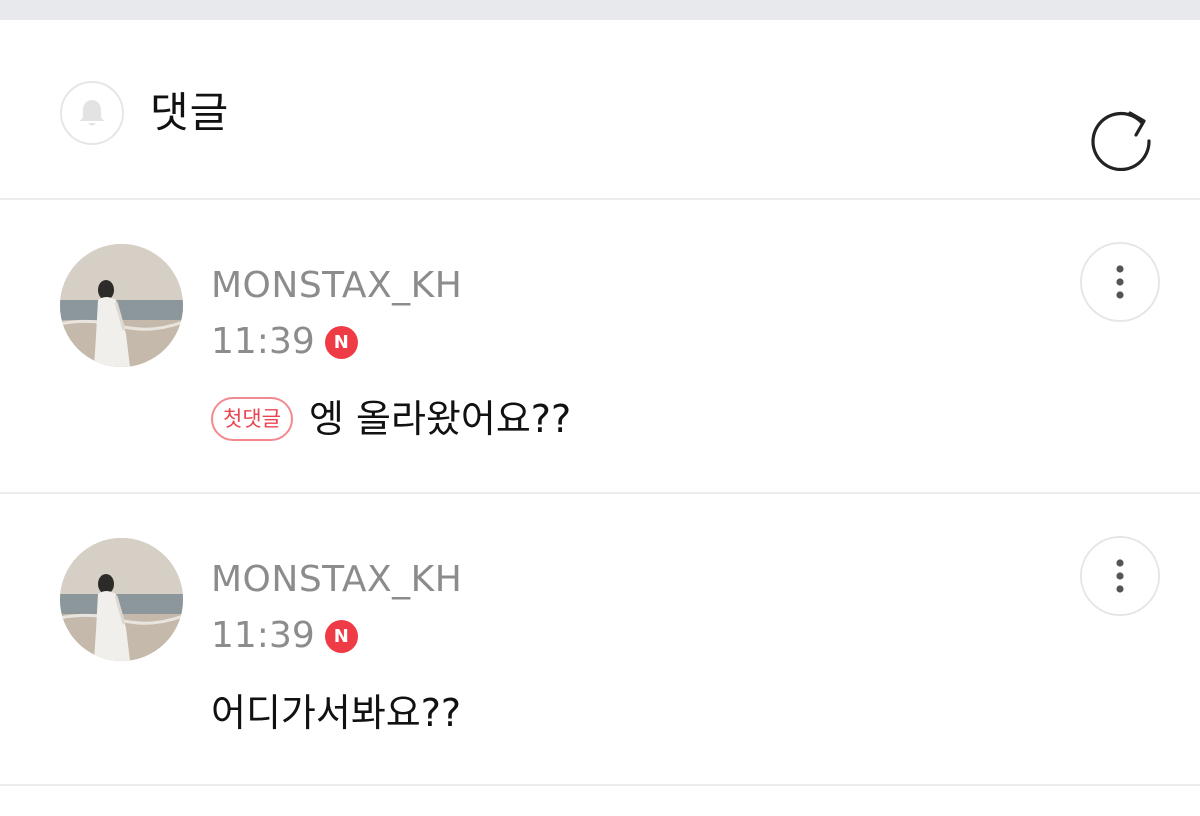  I want to click on comment-body: 어디가서봐요??, so click(336, 713).